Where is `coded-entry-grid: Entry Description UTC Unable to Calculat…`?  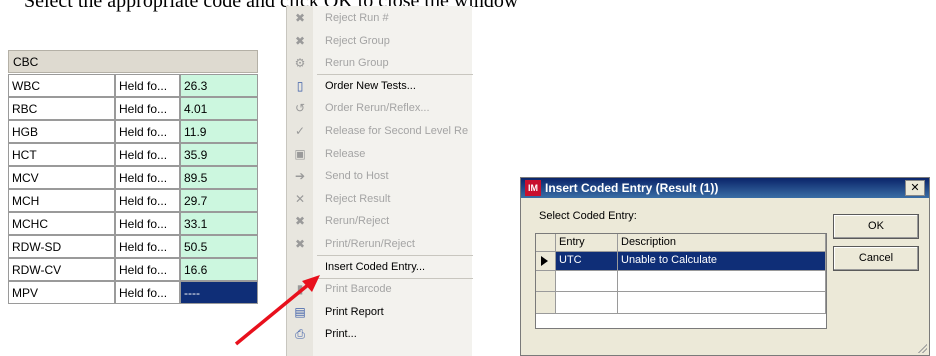
coded-entry-grid: Entry Description UTC Unable to Calculat… is located at coordinates (681, 281).